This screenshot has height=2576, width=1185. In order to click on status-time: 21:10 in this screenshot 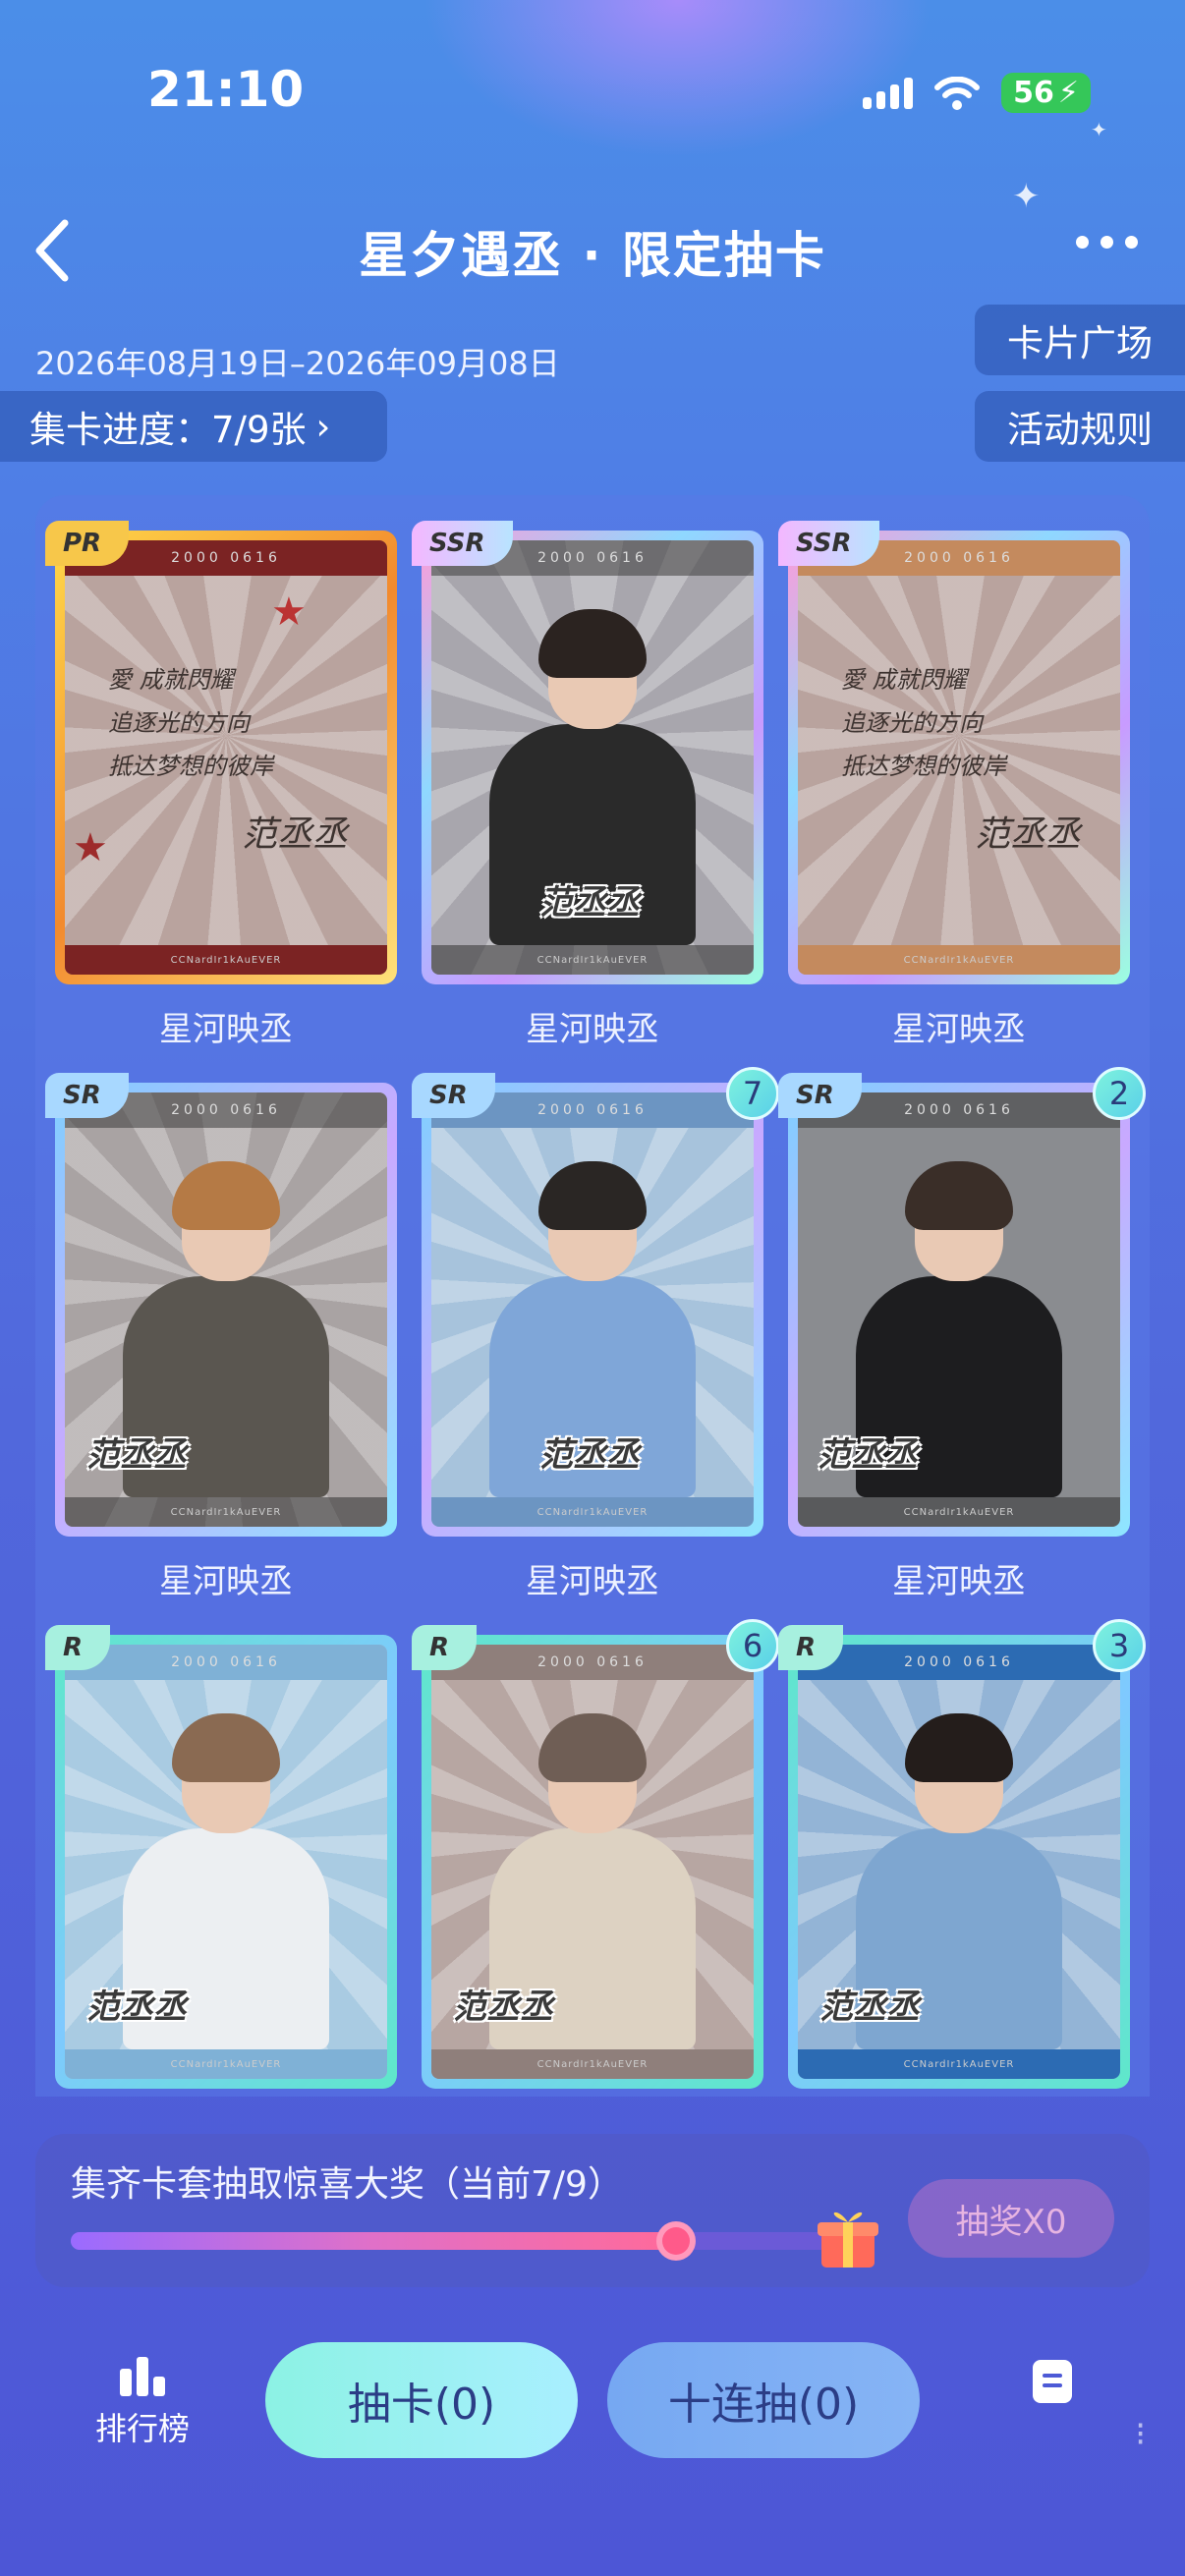, I will do `click(226, 89)`.